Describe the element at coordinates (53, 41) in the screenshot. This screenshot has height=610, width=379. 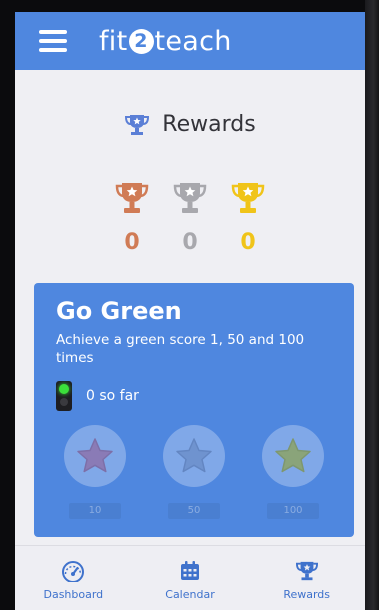
I see `menu-icon` at that location.